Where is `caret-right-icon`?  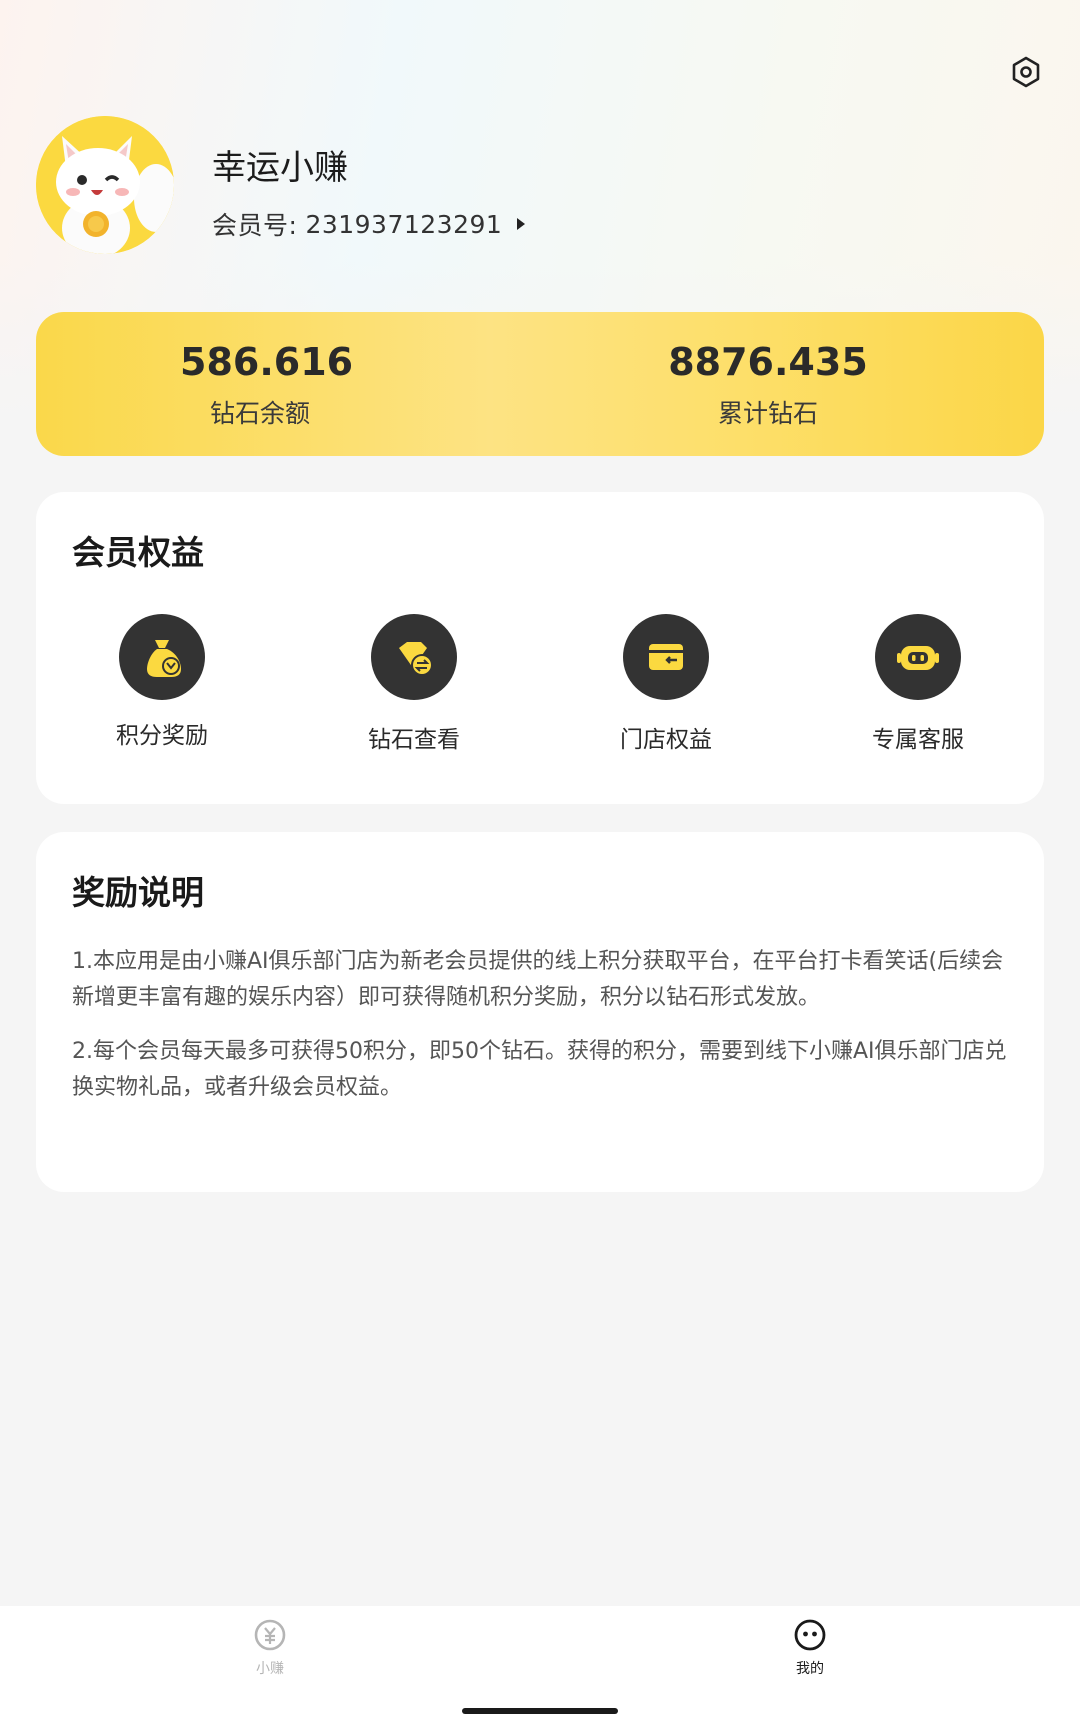
caret-right-icon is located at coordinates (521, 224).